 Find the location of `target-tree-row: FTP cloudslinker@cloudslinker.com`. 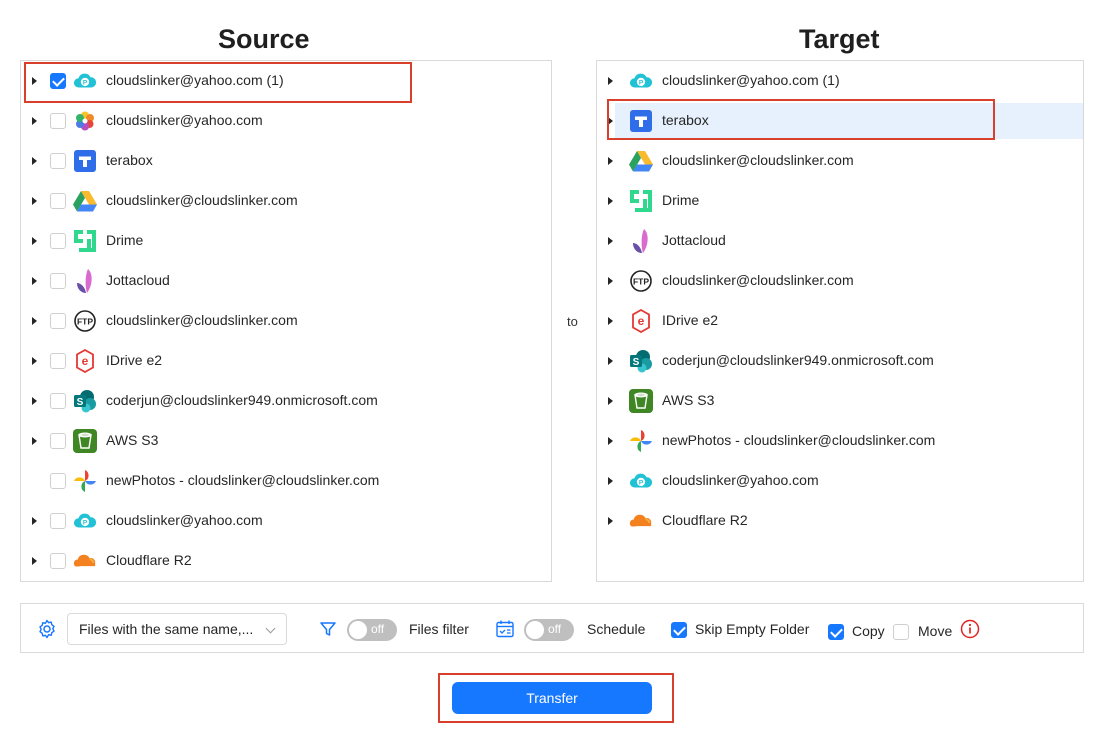

target-tree-row: FTP cloudslinker@cloudslinker.com is located at coordinates (840, 281).